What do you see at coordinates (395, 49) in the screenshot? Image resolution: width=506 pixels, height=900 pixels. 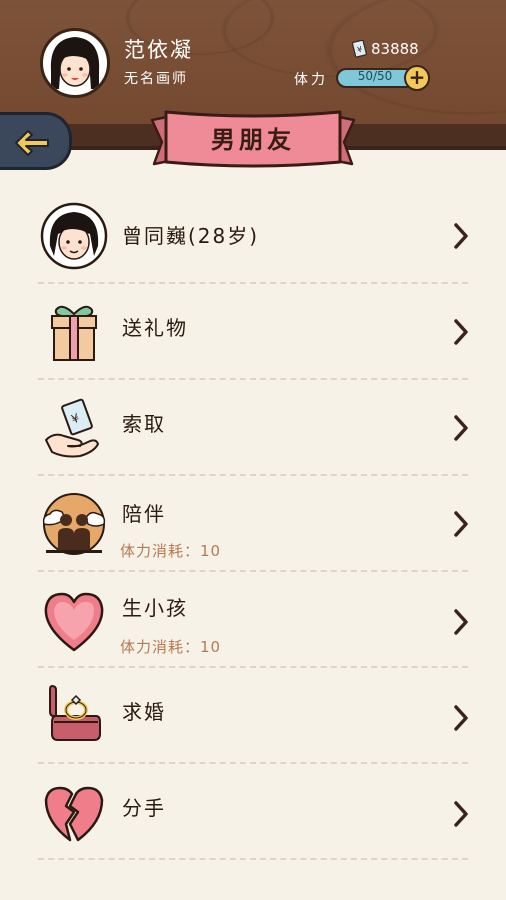 I see `currency-value: 83888` at bounding box center [395, 49].